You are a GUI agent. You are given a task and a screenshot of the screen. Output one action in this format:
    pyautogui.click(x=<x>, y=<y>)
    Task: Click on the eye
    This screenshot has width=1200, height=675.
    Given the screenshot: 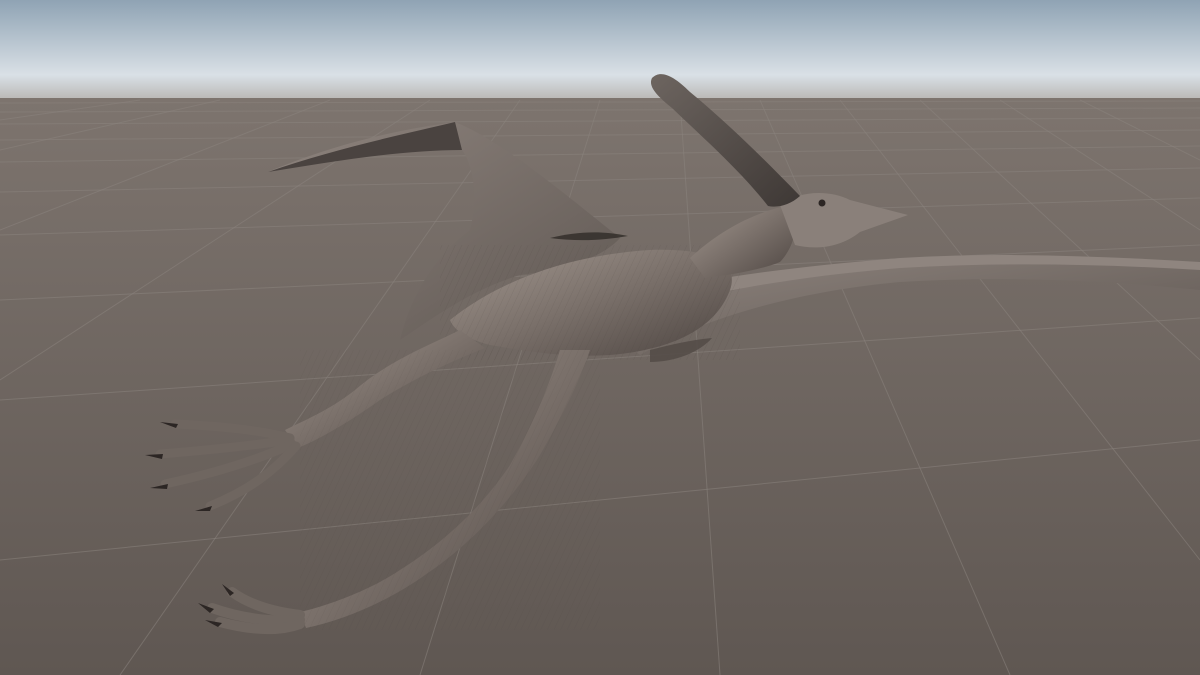 What is the action you would take?
    pyautogui.click(x=822, y=203)
    